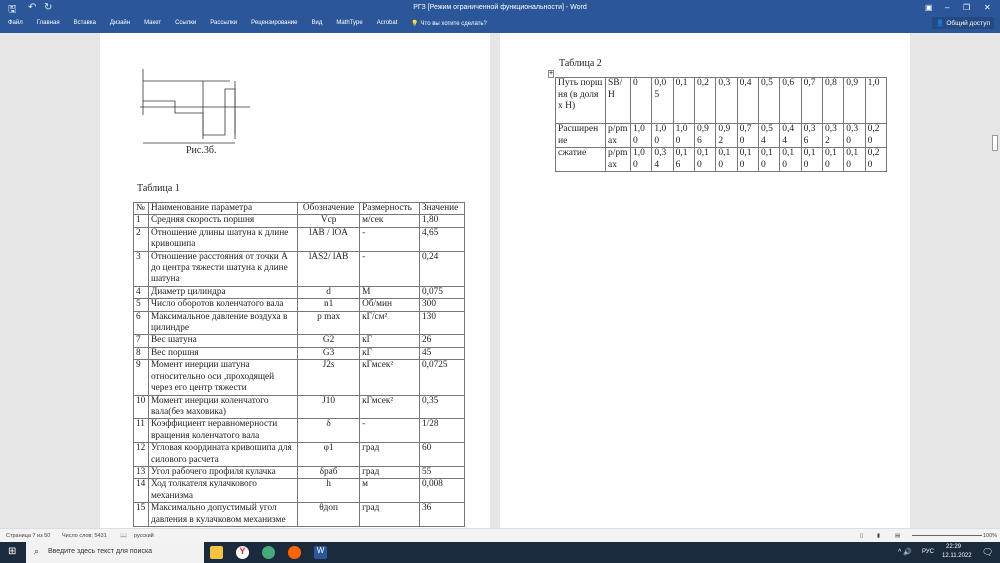  What do you see at coordinates (641, 100) in the screenshot?
I see `table-cell: 0` at bounding box center [641, 100].